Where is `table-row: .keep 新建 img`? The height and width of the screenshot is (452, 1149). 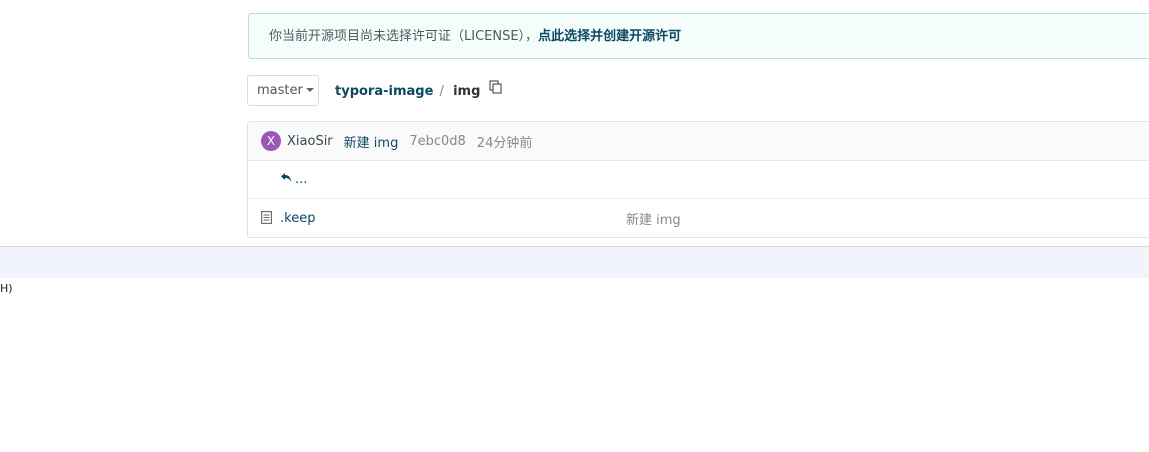
table-row: .keep 新建 img is located at coordinates (698, 218).